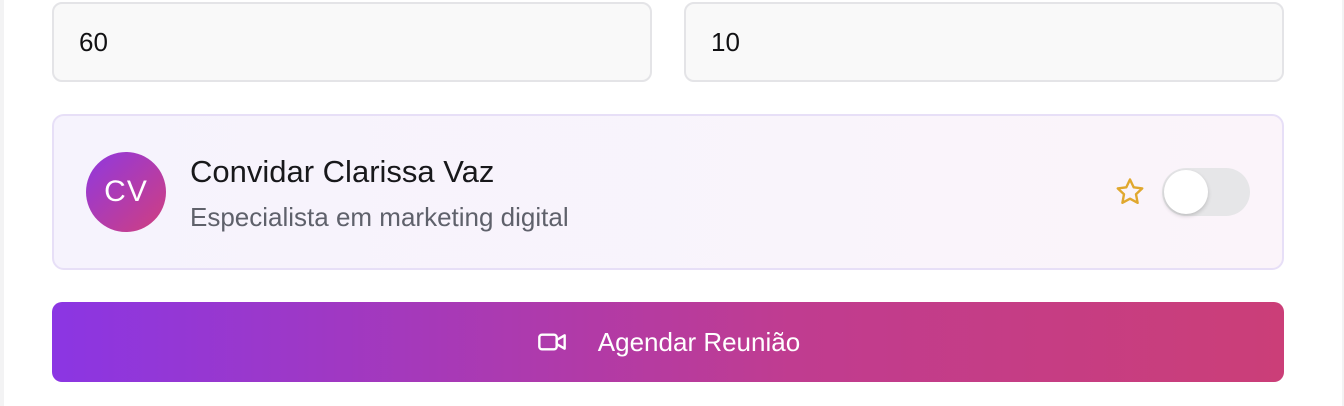 Image resolution: width=1344 pixels, height=406 pixels. Describe the element at coordinates (996, 42) in the screenshot. I see `buffer-input` at that location.